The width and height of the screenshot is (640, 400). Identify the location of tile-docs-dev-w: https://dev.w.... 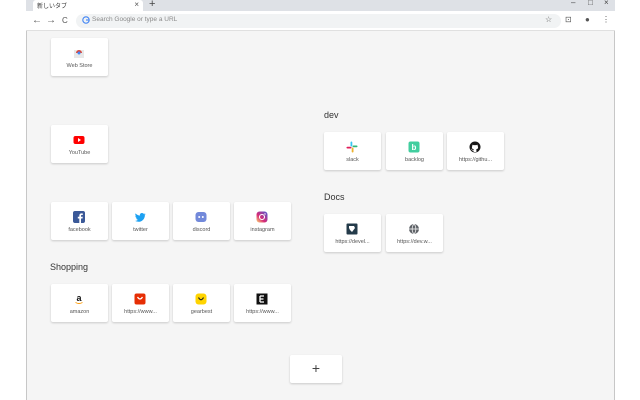
(414, 233).